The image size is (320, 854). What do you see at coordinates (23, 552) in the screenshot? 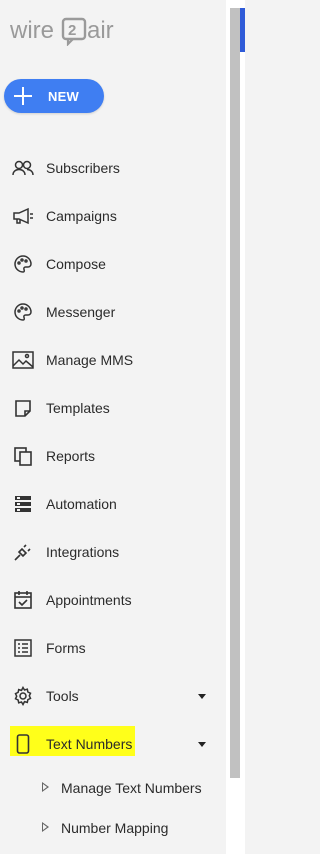
I see `plug-icon` at bounding box center [23, 552].